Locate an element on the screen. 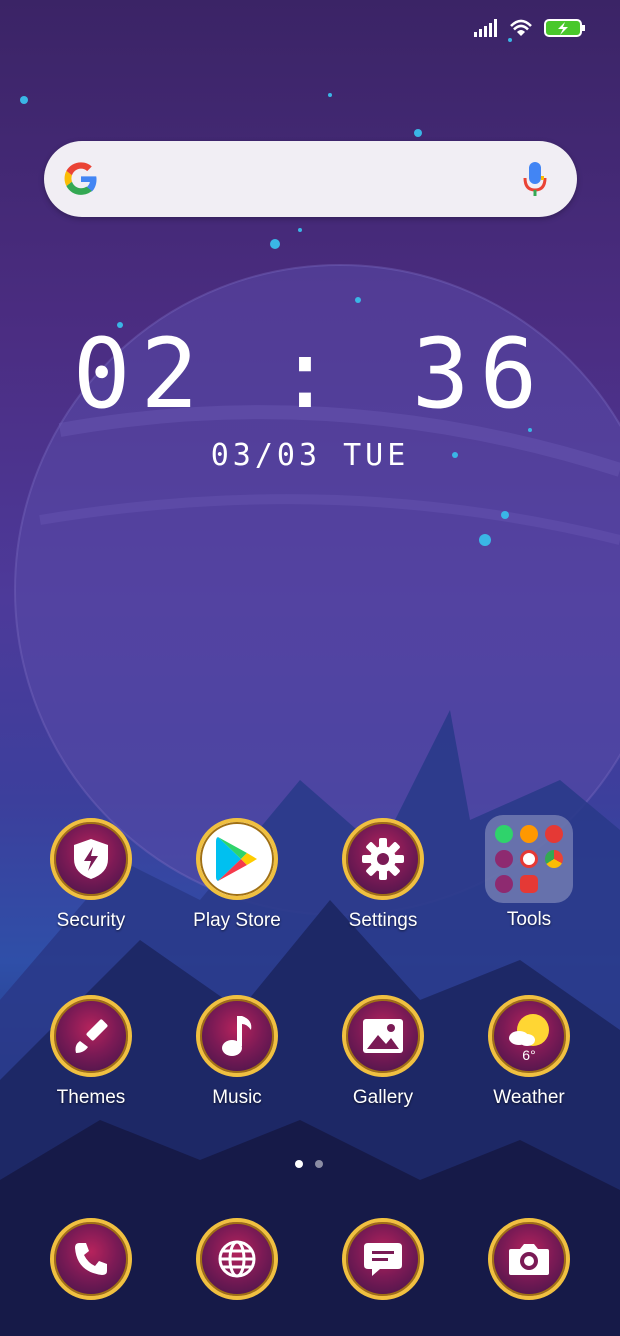 This screenshot has height=1336, width=620. page-indicator is located at coordinates (309, 1164).